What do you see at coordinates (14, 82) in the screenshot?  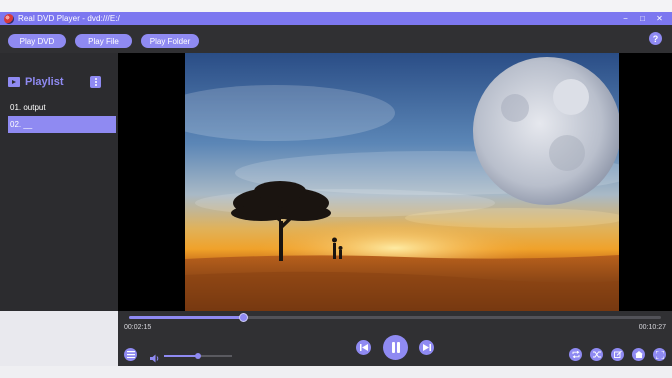 I see `playlist-folder-icon` at bounding box center [14, 82].